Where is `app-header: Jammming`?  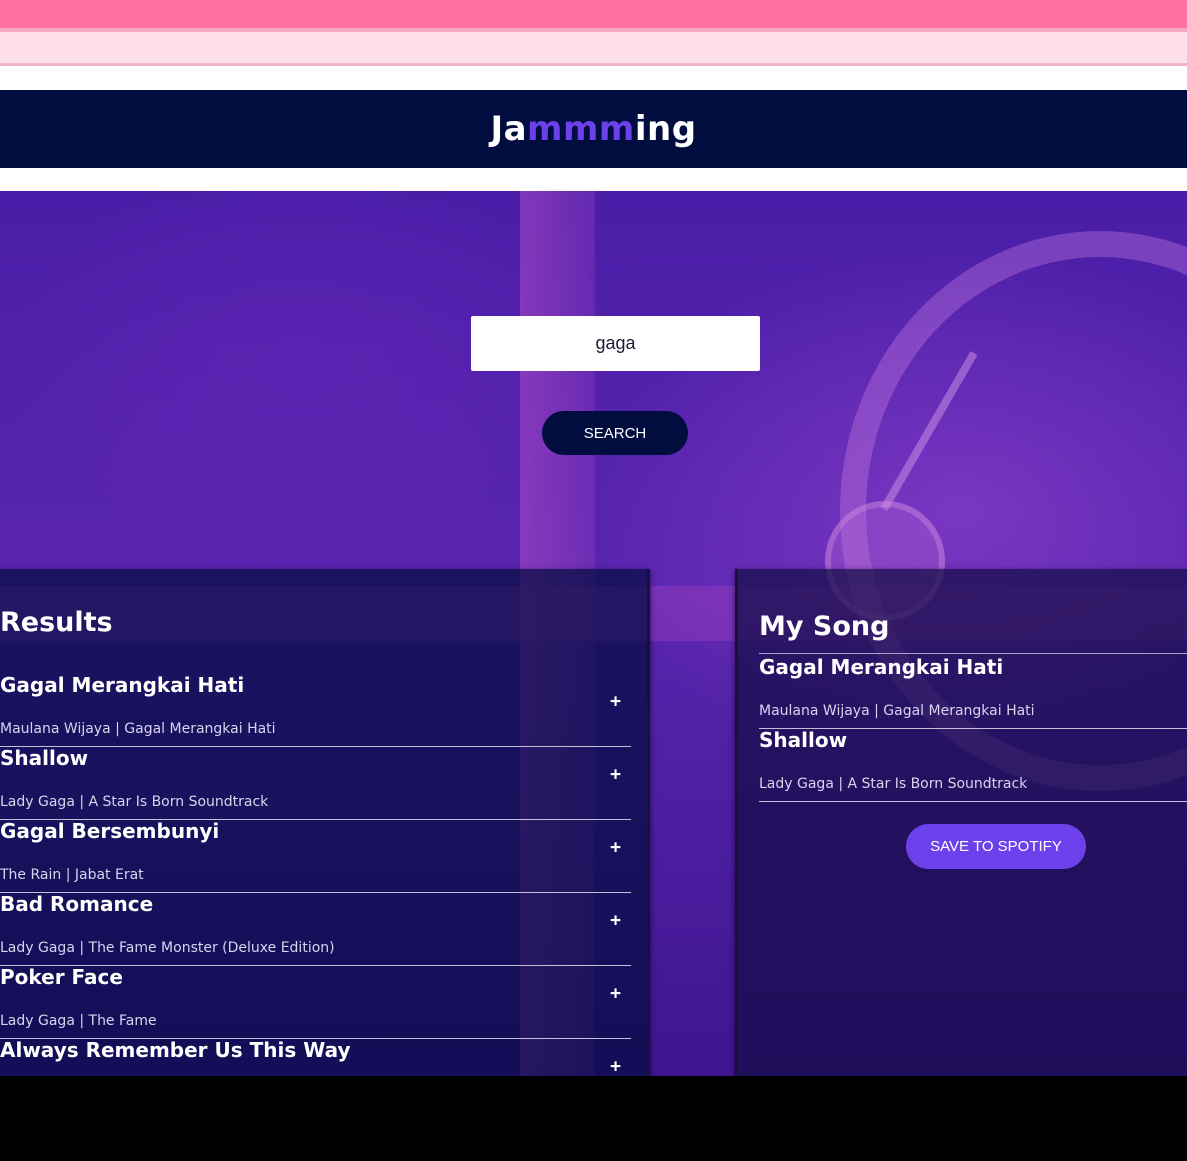
app-header: Jammming is located at coordinates (593, 129).